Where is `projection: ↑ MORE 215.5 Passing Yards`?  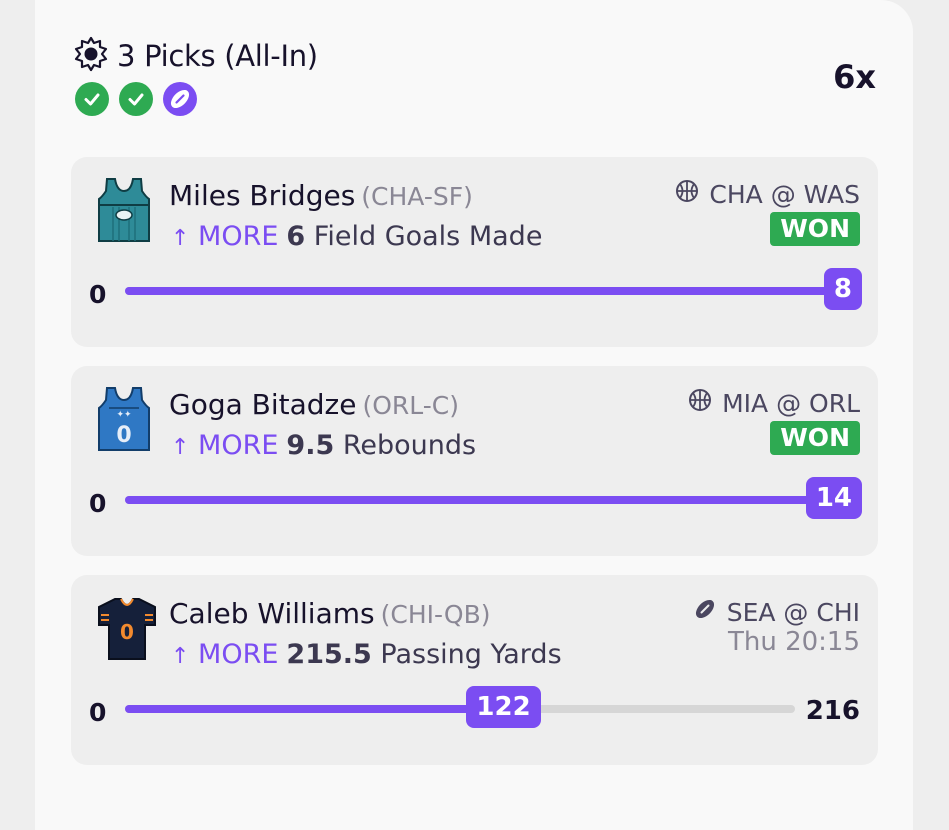 projection: ↑ MORE 215.5 Passing Yards is located at coordinates (366, 654).